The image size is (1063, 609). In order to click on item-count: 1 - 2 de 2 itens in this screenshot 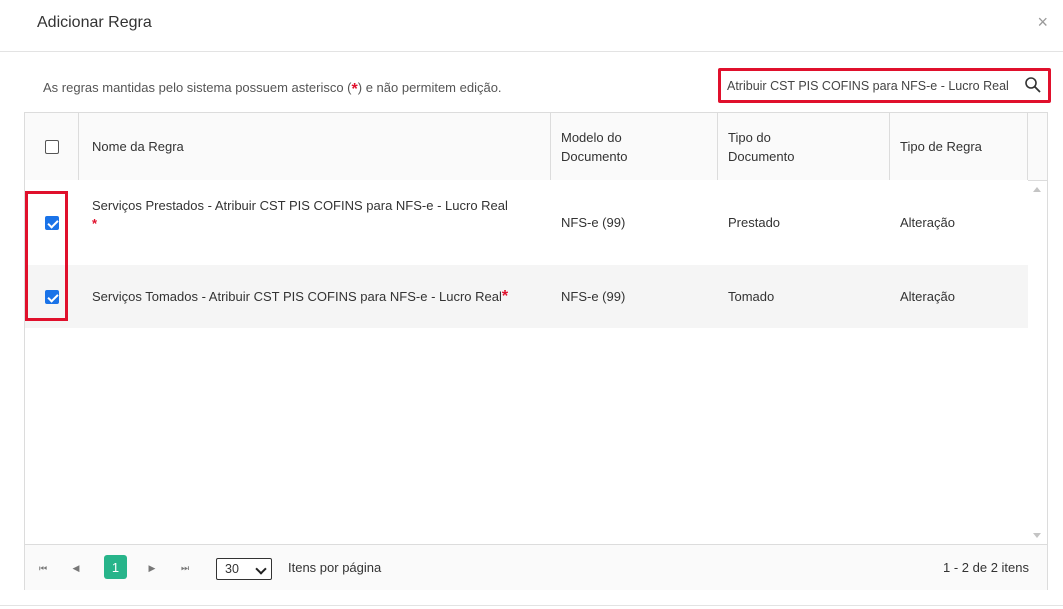, I will do `click(986, 567)`.